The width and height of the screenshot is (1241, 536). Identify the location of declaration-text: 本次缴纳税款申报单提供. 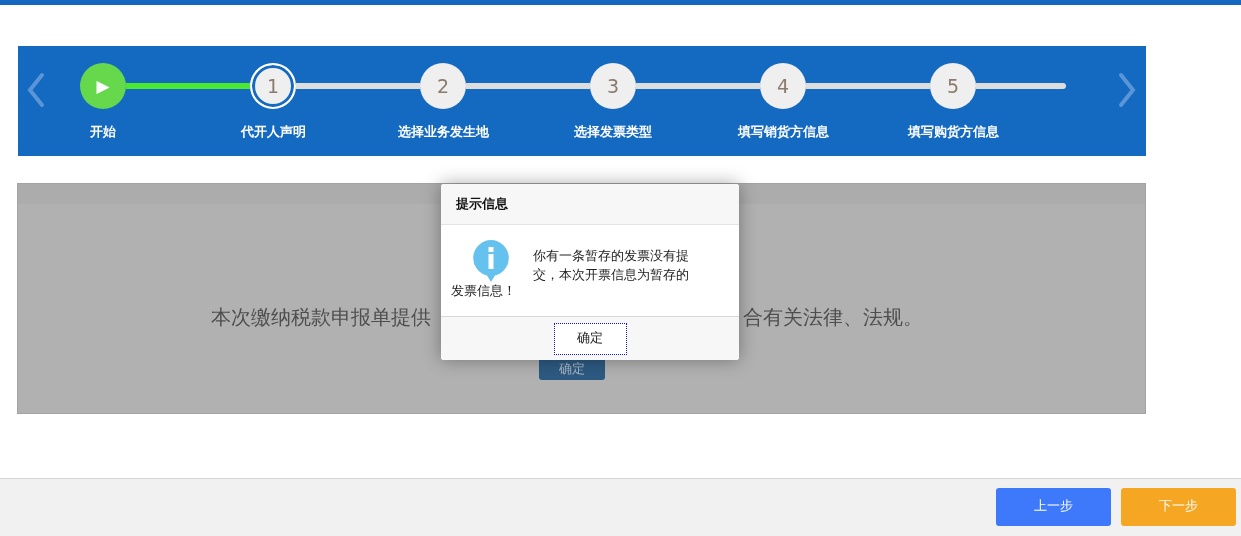
(320, 317).